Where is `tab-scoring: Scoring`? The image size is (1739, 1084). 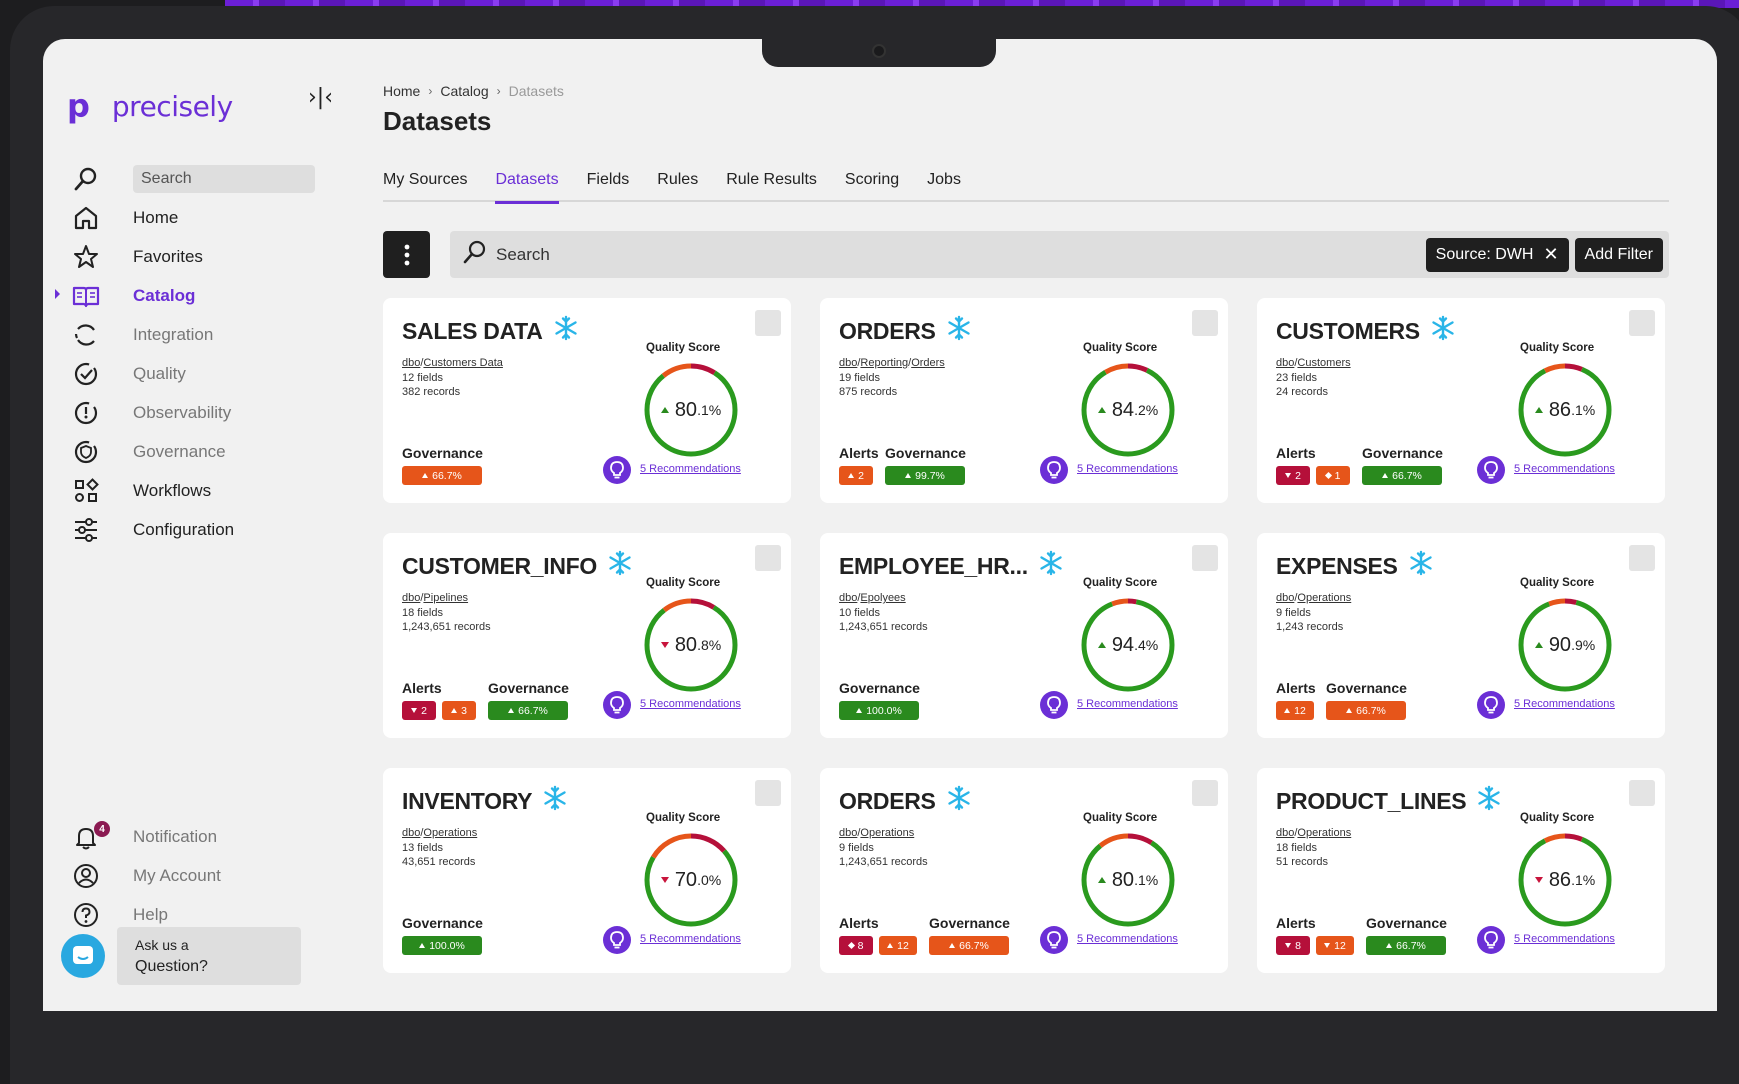
tab-scoring: Scoring is located at coordinates (872, 185).